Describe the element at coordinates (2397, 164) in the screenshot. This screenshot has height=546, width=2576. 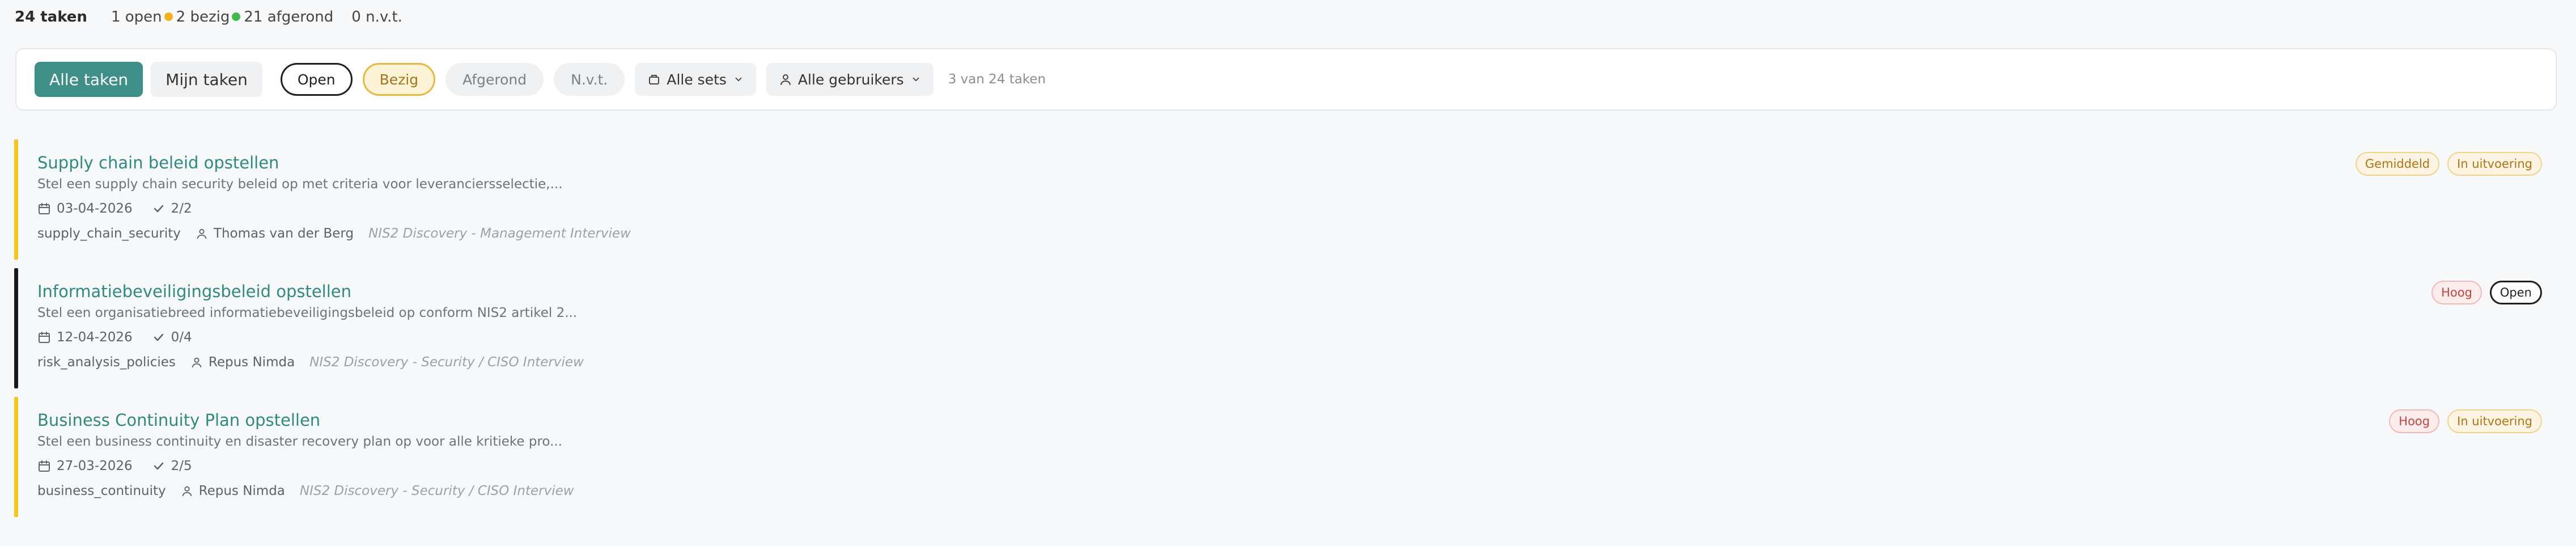
I see `priority-badge: Gemiddeld` at that location.